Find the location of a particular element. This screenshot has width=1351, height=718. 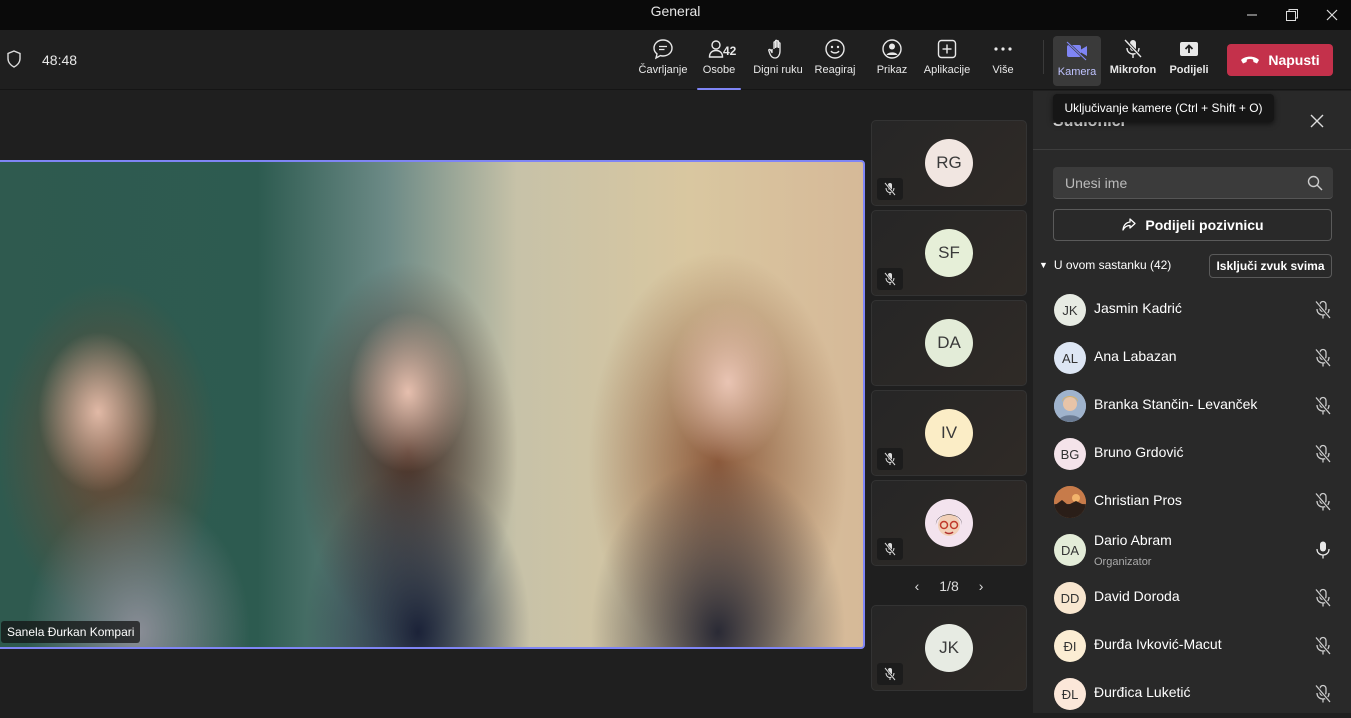

participant-row: ĐI Đurđa Ivković-Macut is located at coordinates (1192, 646).